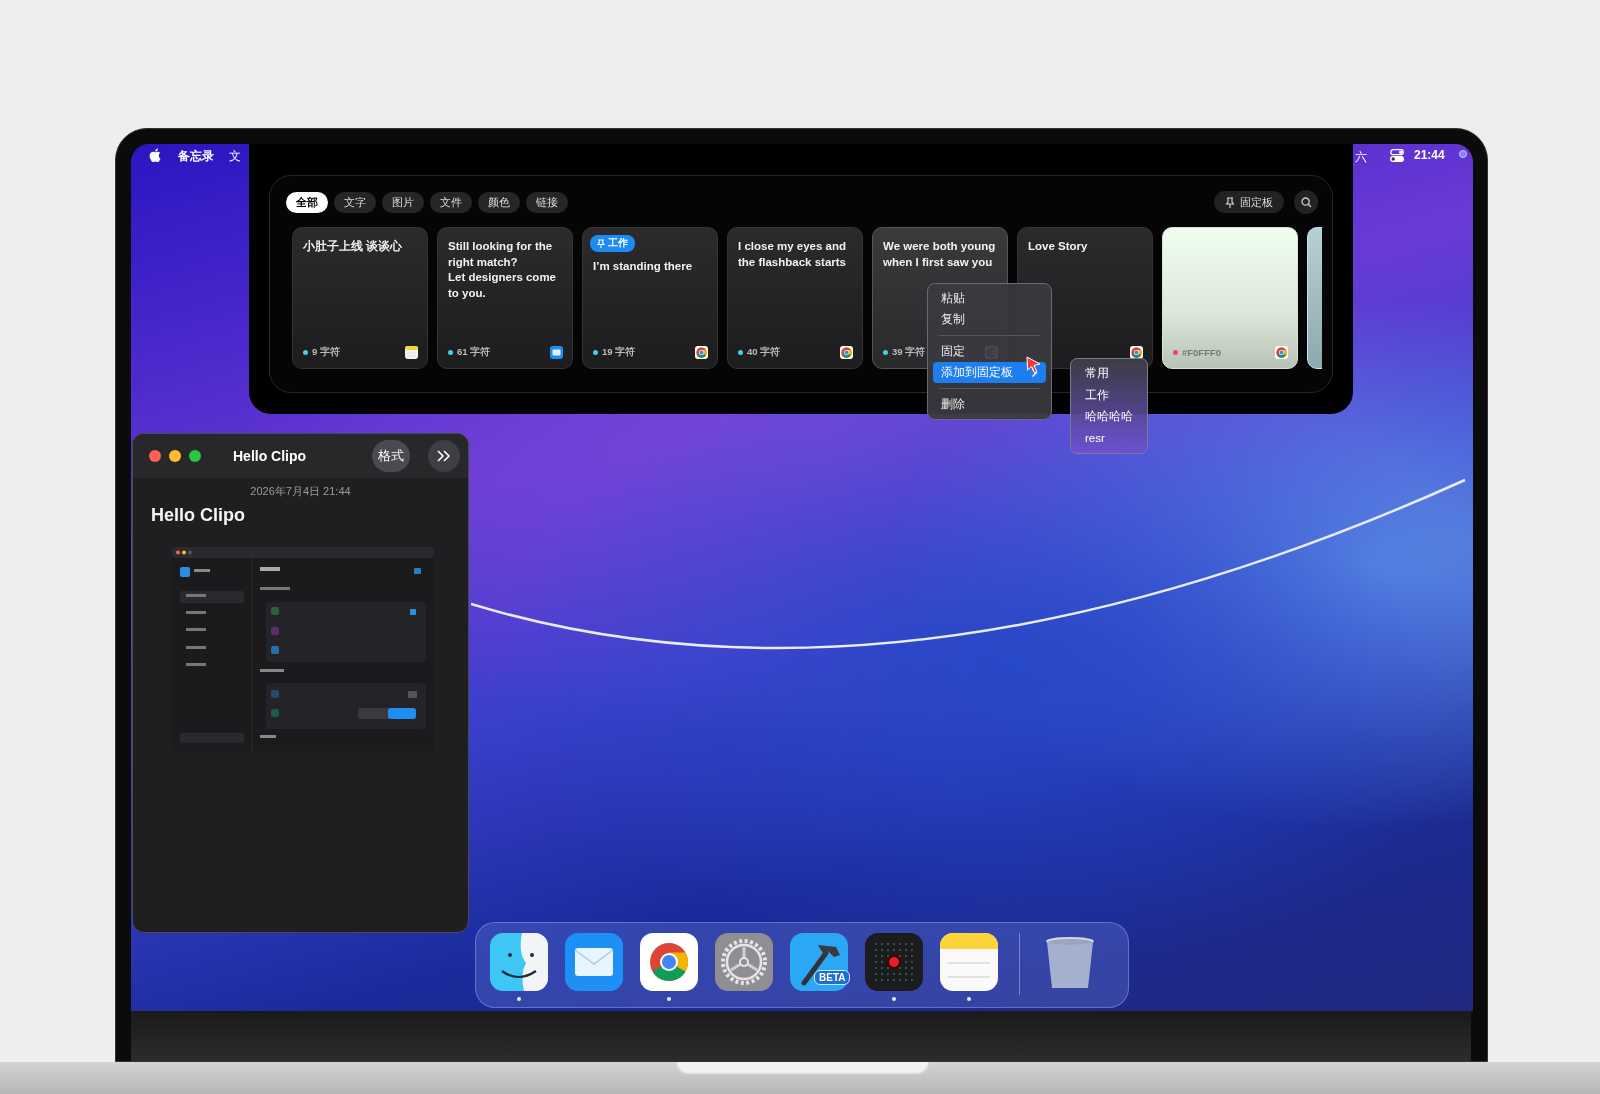 This screenshot has width=1600, height=1094. I want to click on menu-item: 添加到固定板, so click(989, 372).